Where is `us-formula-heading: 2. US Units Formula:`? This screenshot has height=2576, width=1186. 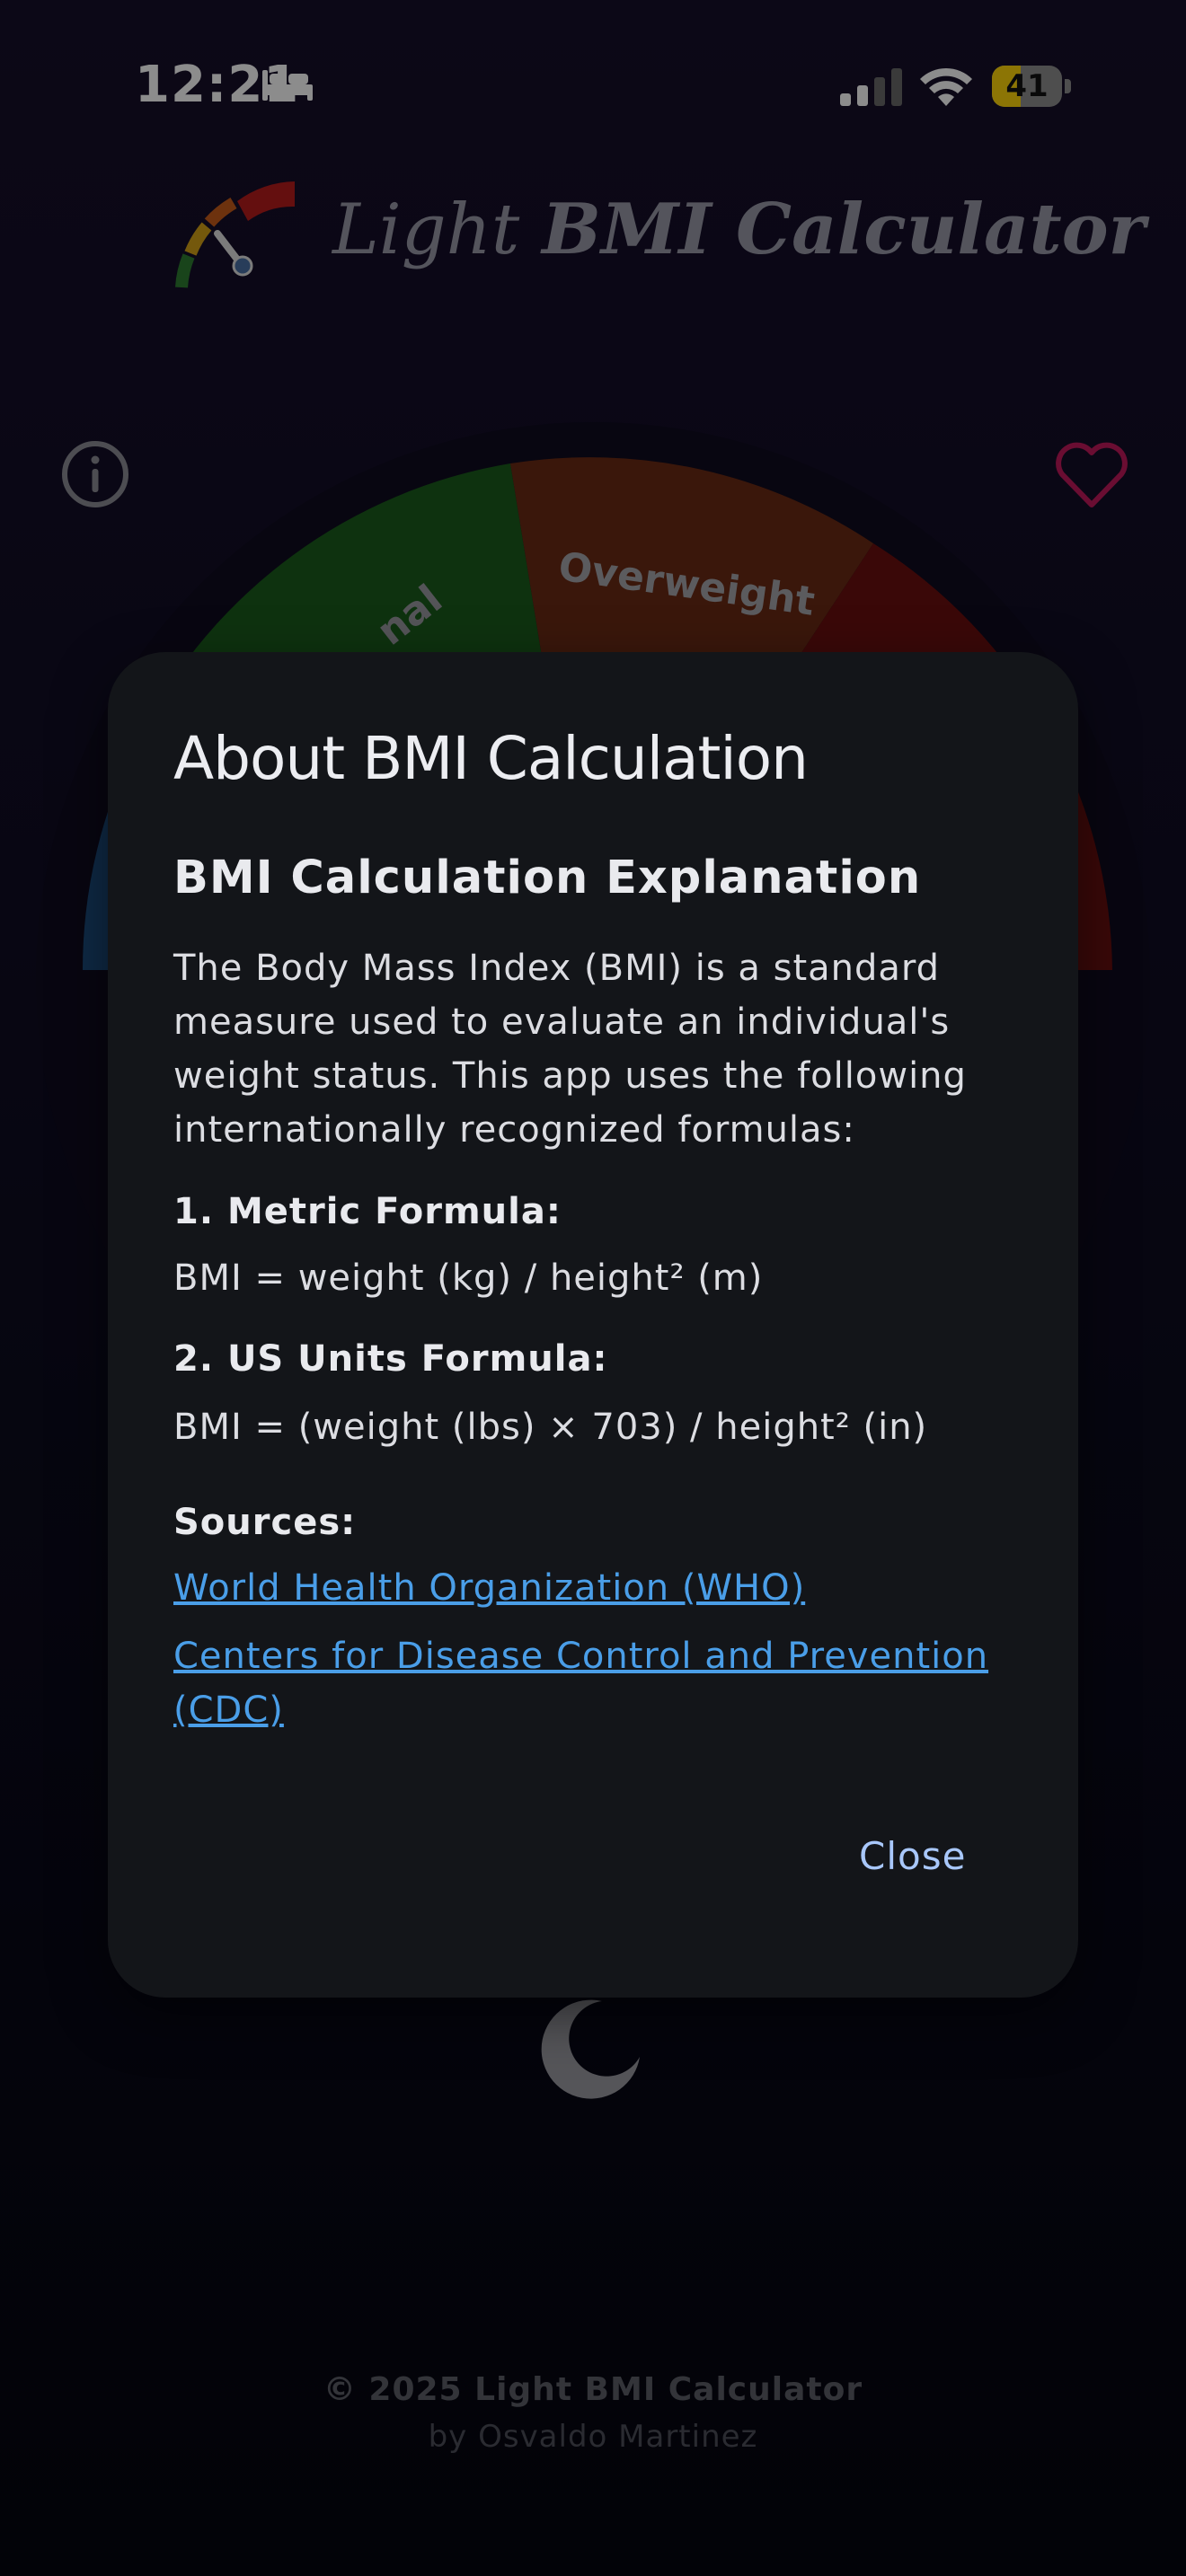 us-formula-heading: 2. US Units Formula: is located at coordinates (390, 1359).